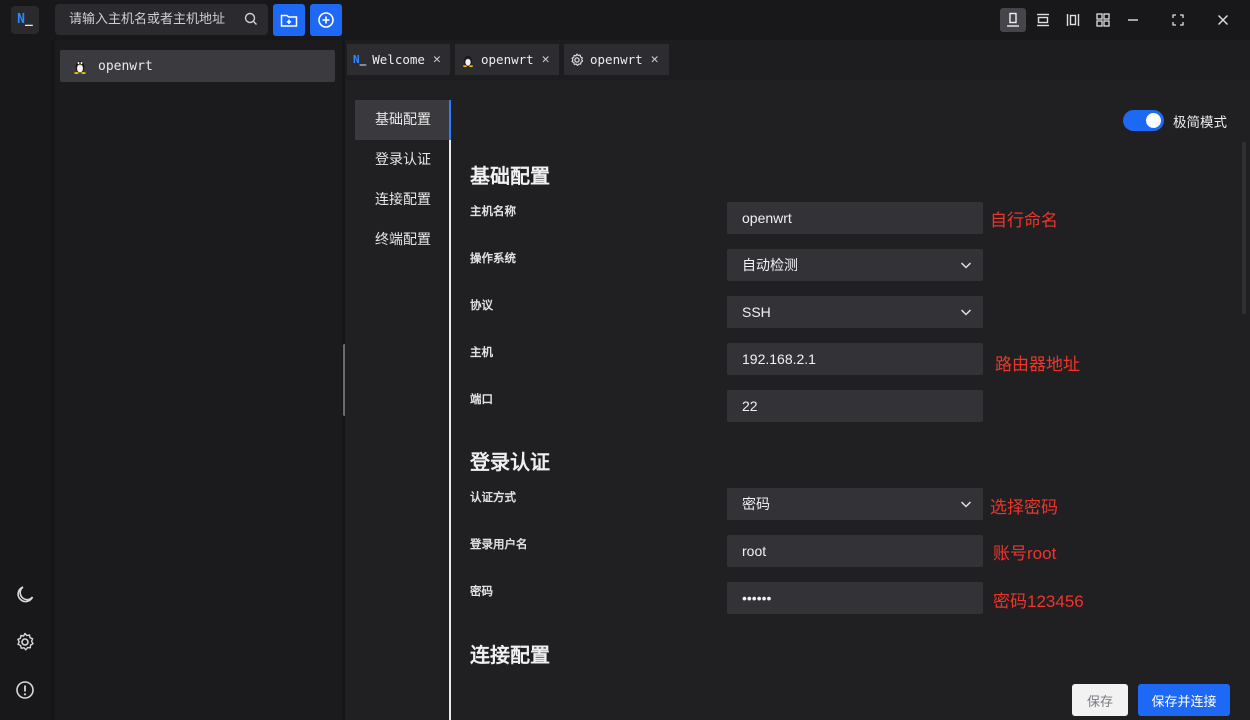 This screenshot has width=1250, height=720. Describe the element at coordinates (481, 352) in the screenshot. I see `host-label: 主机` at that location.